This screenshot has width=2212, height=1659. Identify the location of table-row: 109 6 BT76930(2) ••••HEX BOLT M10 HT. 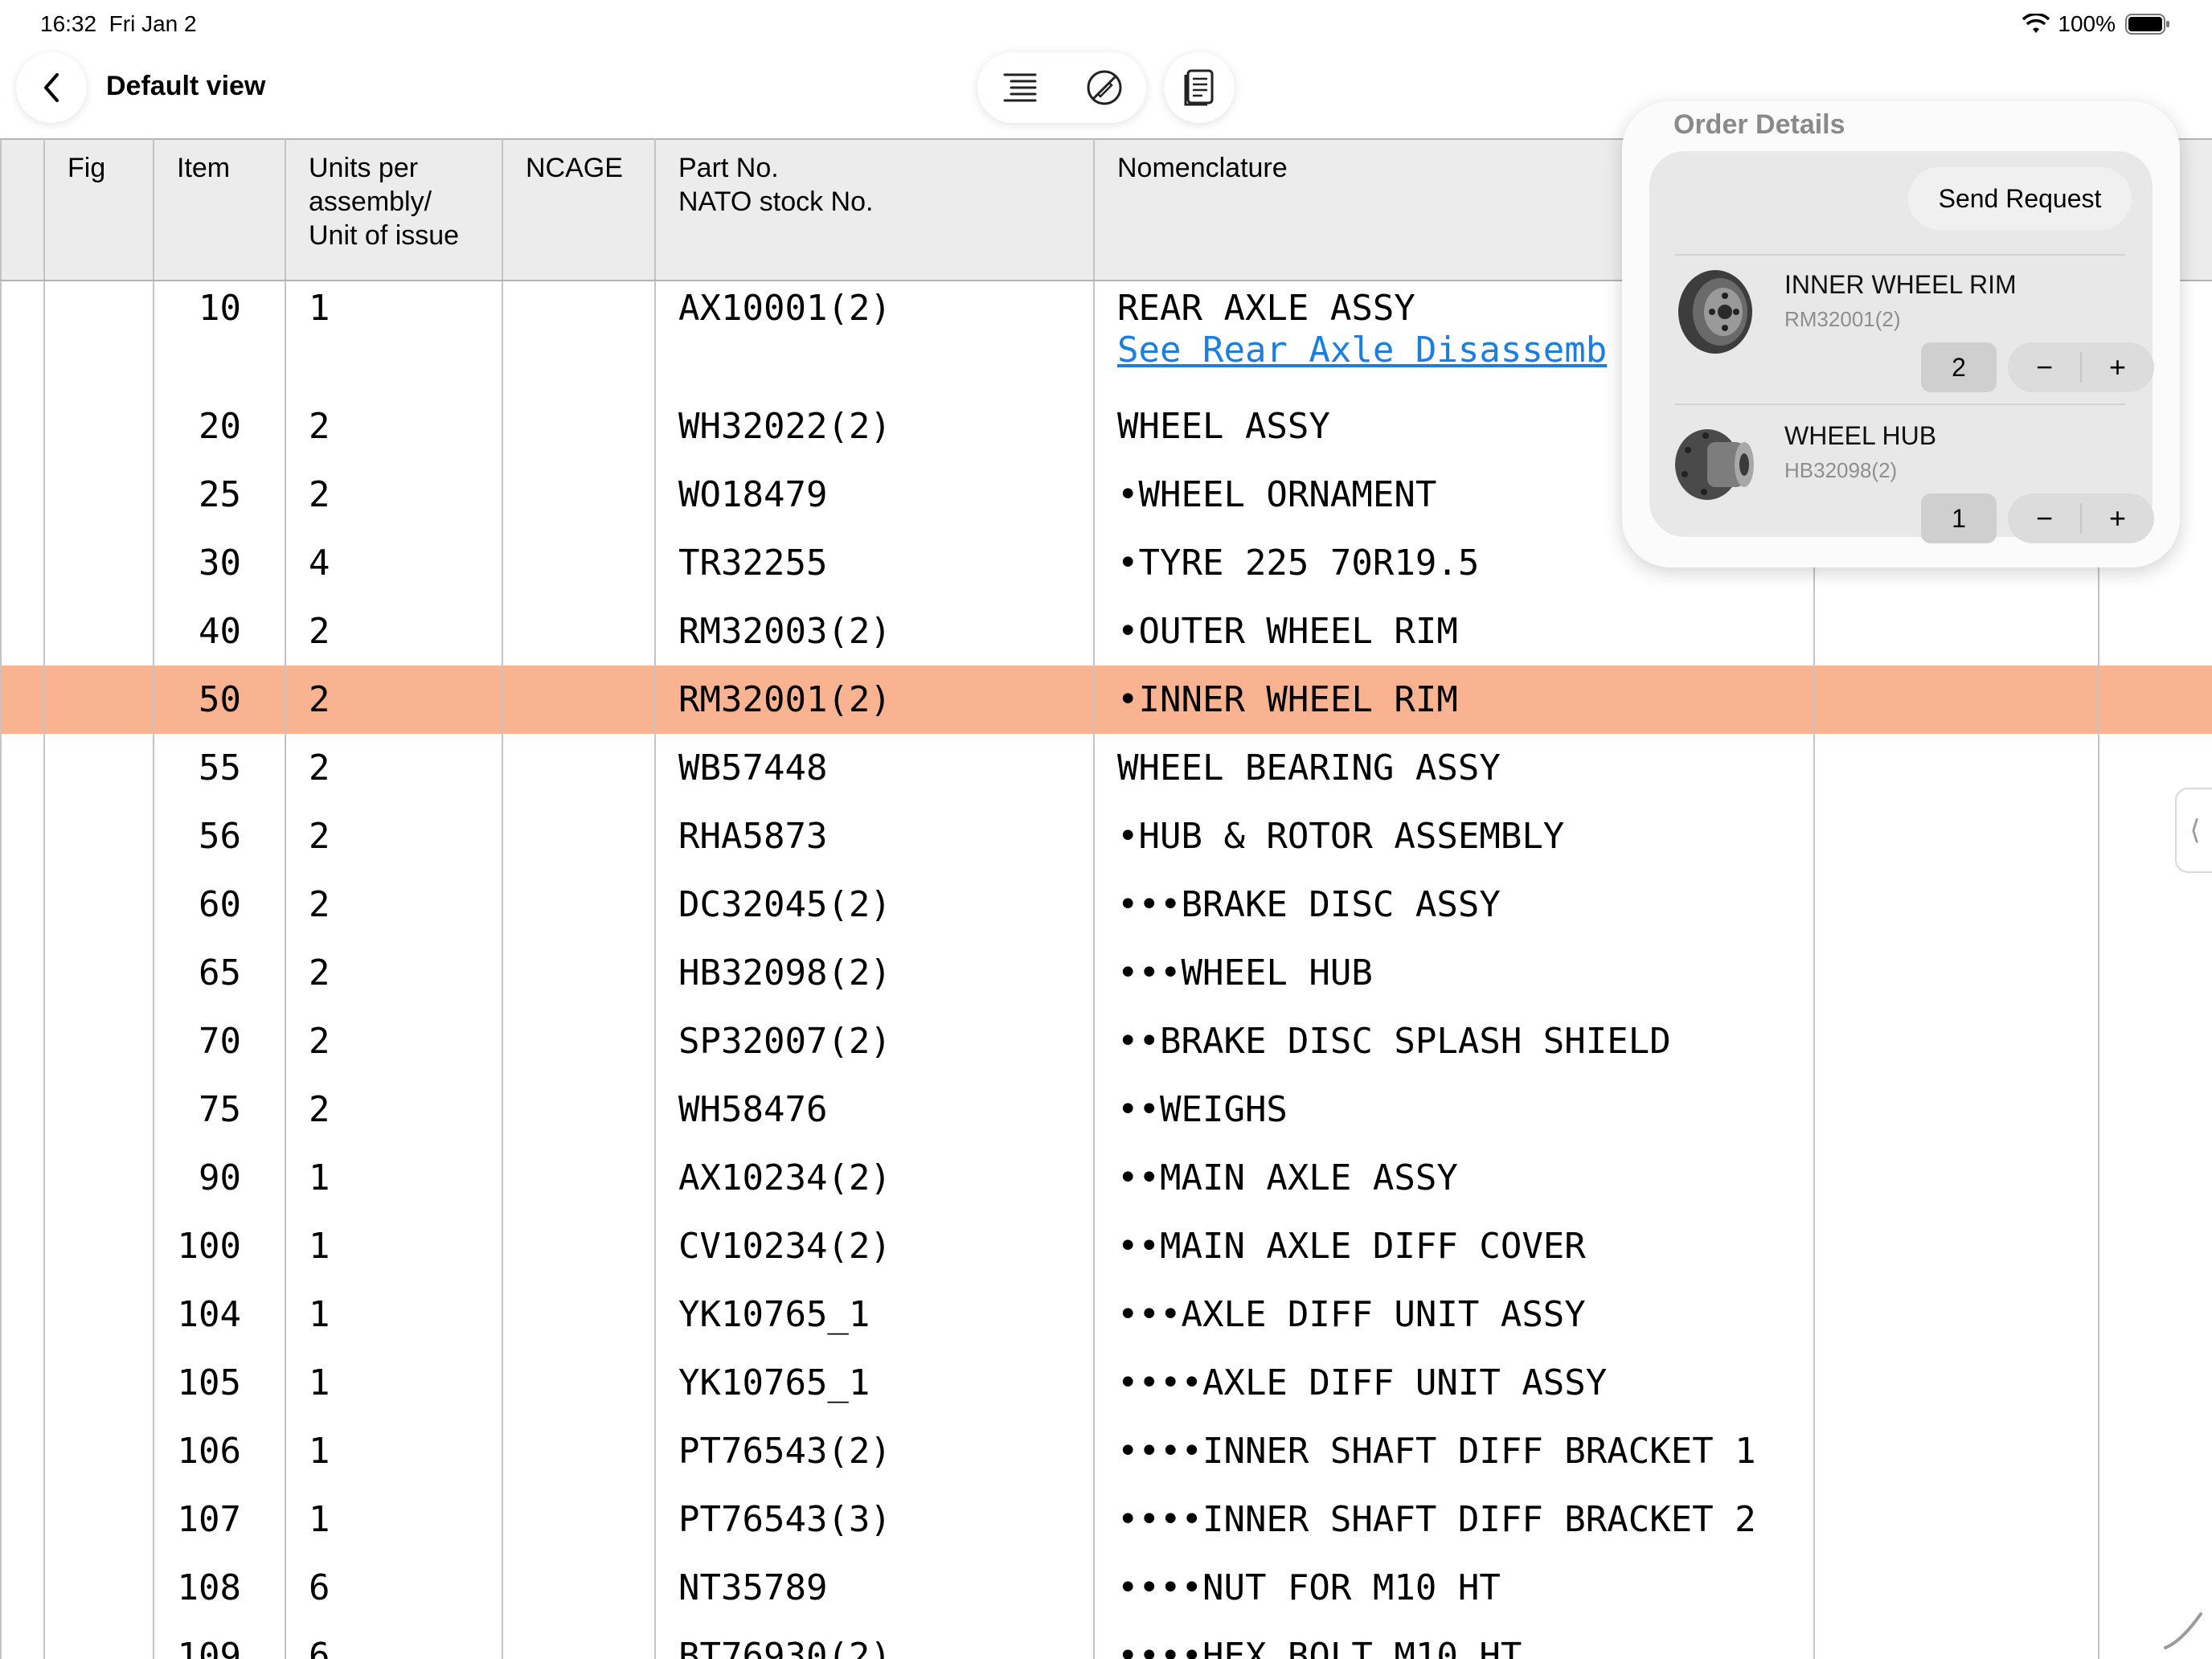
(1106, 1640).